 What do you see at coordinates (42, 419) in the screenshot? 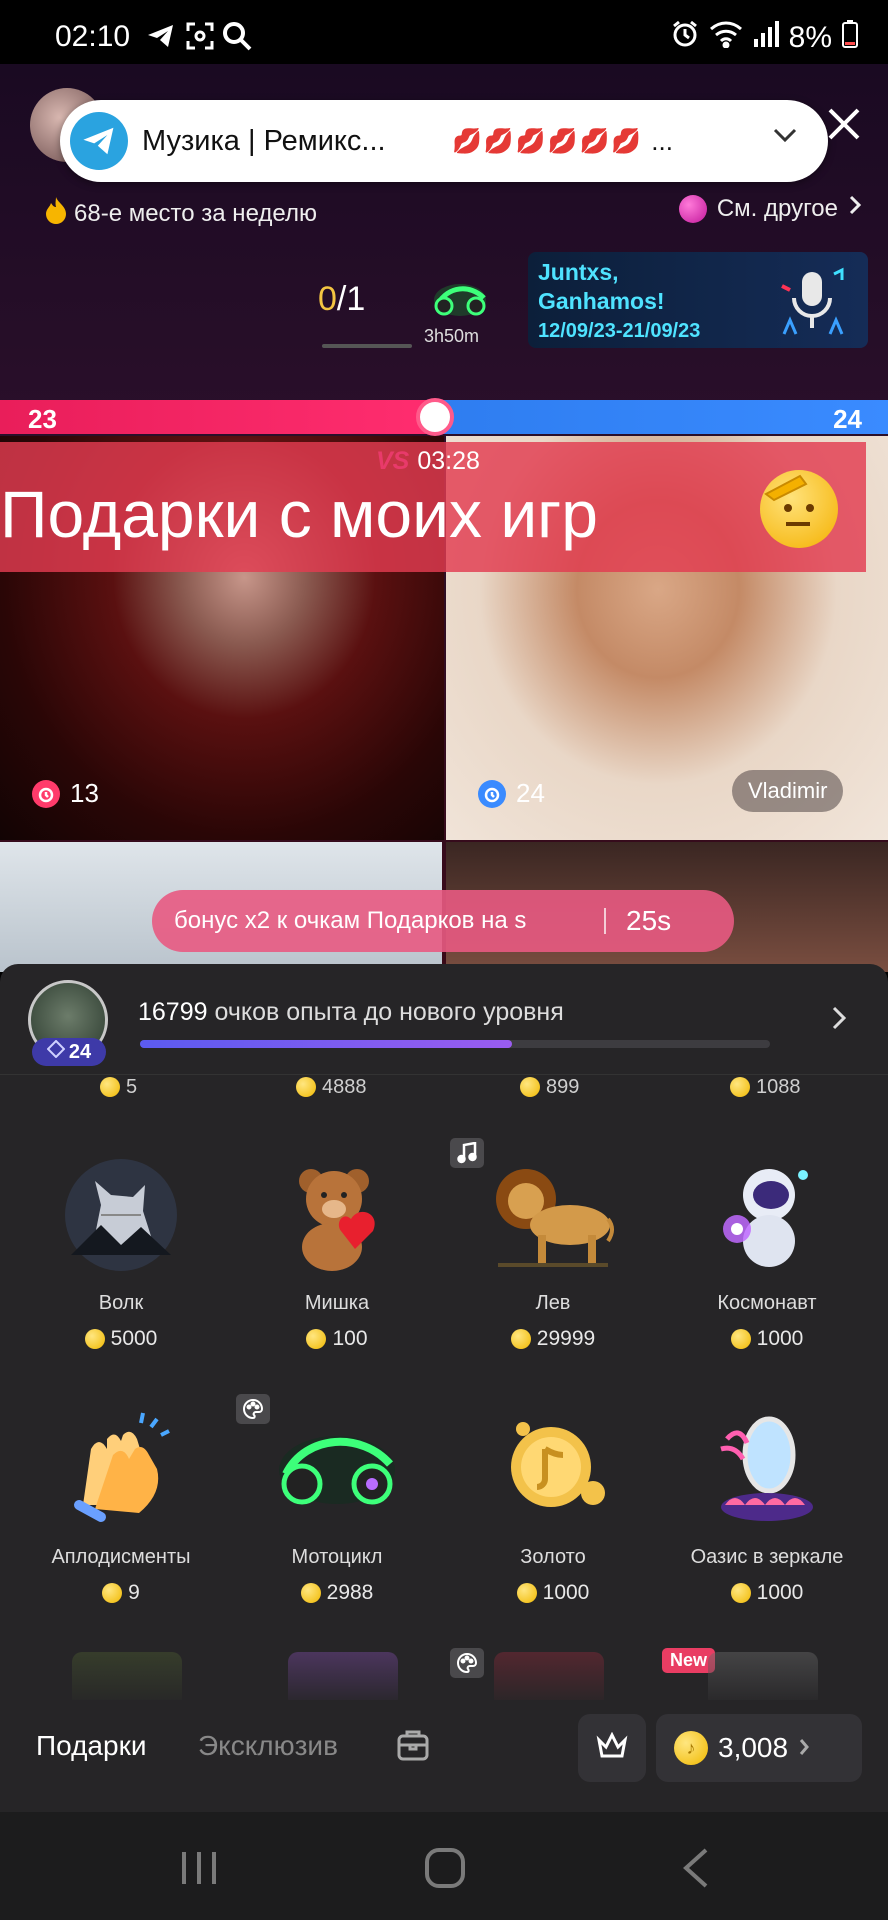
I see `pk-left-score: 23` at bounding box center [42, 419].